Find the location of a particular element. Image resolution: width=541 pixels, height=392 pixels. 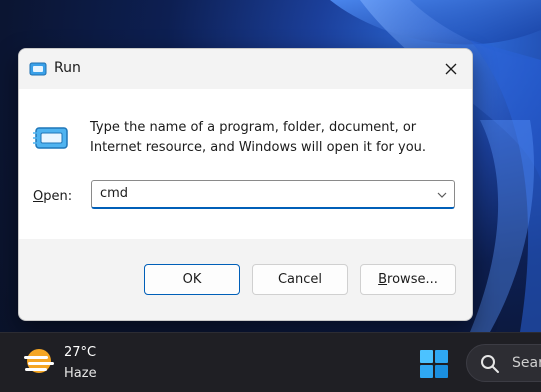

search-icon is located at coordinates (490, 364).